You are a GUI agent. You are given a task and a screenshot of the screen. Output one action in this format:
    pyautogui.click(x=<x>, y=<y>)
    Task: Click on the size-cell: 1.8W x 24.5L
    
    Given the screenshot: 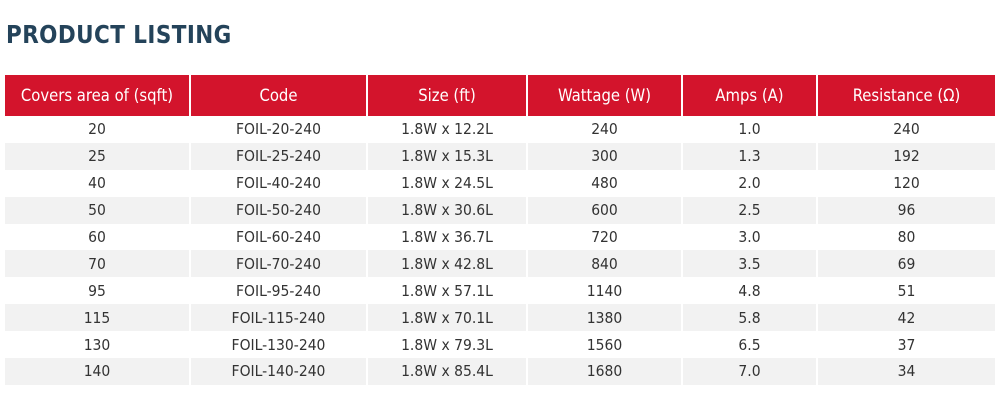 What is the action you would take?
    pyautogui.click(x=447, y=183)
    